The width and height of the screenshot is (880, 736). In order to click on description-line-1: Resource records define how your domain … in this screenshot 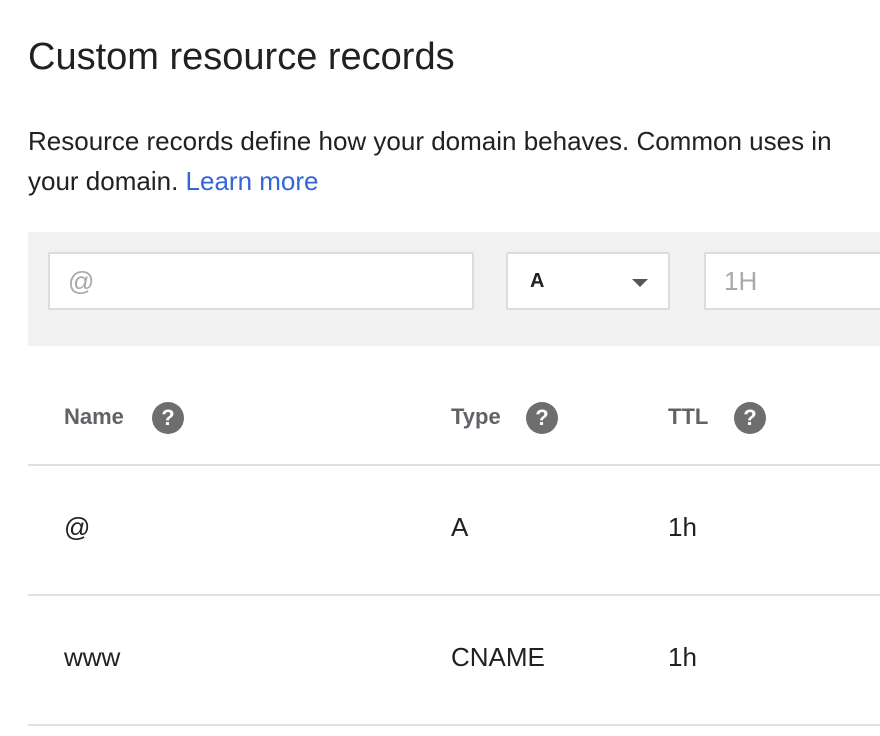, I will do `click(430, 141)`.